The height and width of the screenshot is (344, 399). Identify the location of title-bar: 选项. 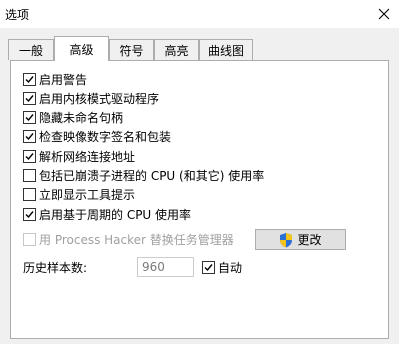
(199, 14).